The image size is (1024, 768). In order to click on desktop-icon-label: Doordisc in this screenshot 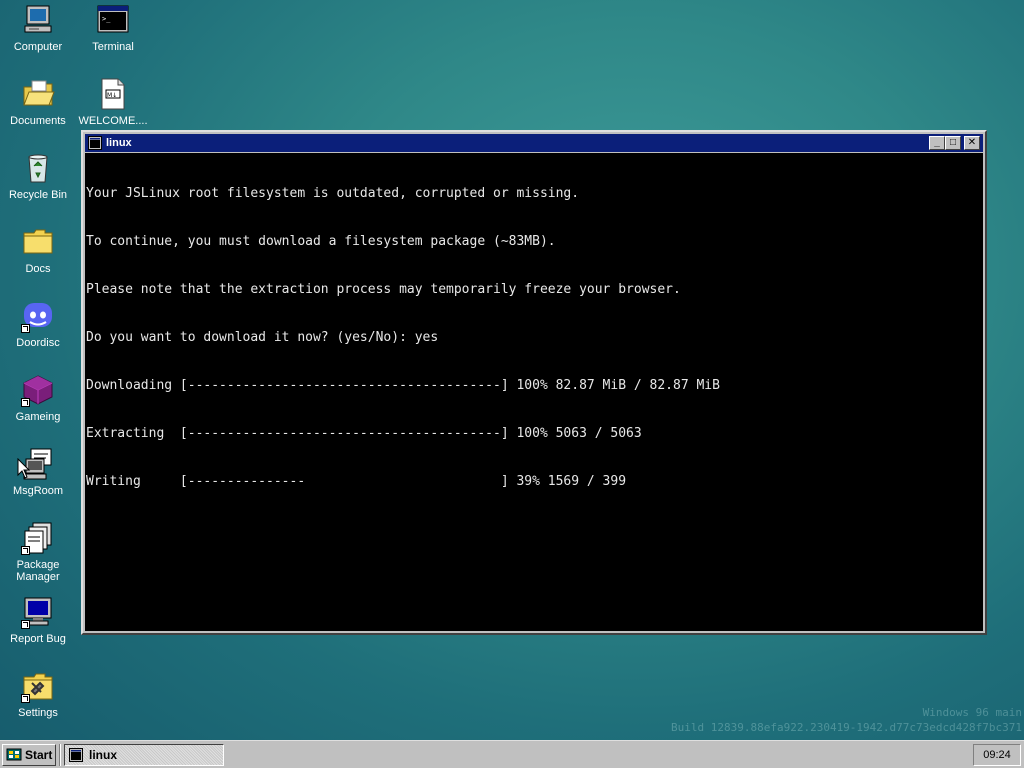, I will do `click(38, 343)`.